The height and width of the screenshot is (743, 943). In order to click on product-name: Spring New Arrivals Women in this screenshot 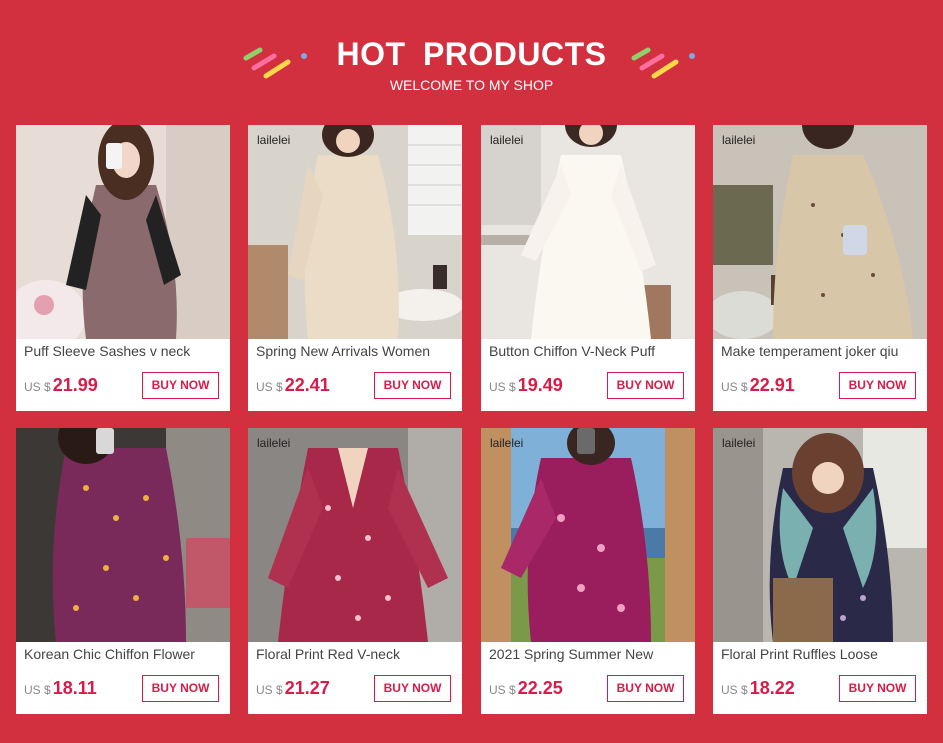, I will do `click(356, 351)`.